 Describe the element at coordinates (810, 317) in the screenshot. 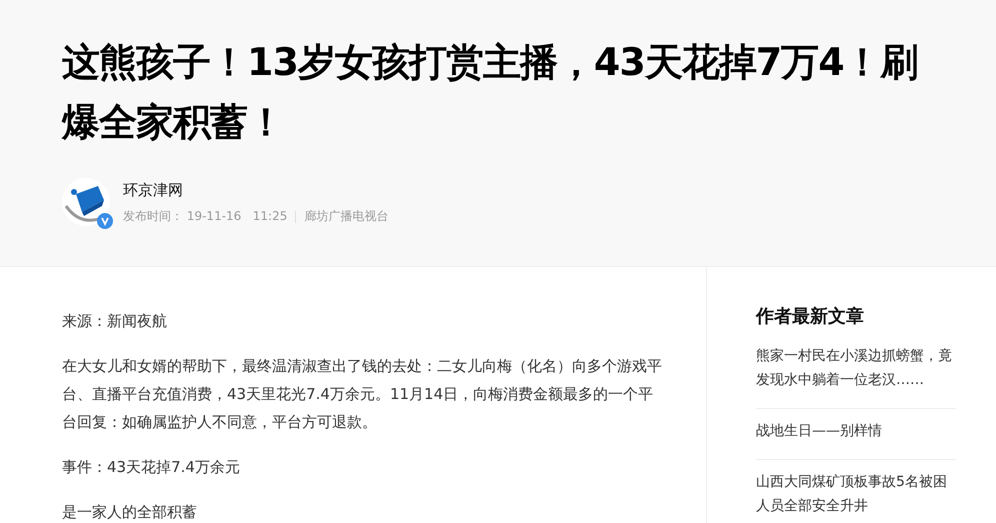

I see `sidebar-title: 作者最新文章` at that location.